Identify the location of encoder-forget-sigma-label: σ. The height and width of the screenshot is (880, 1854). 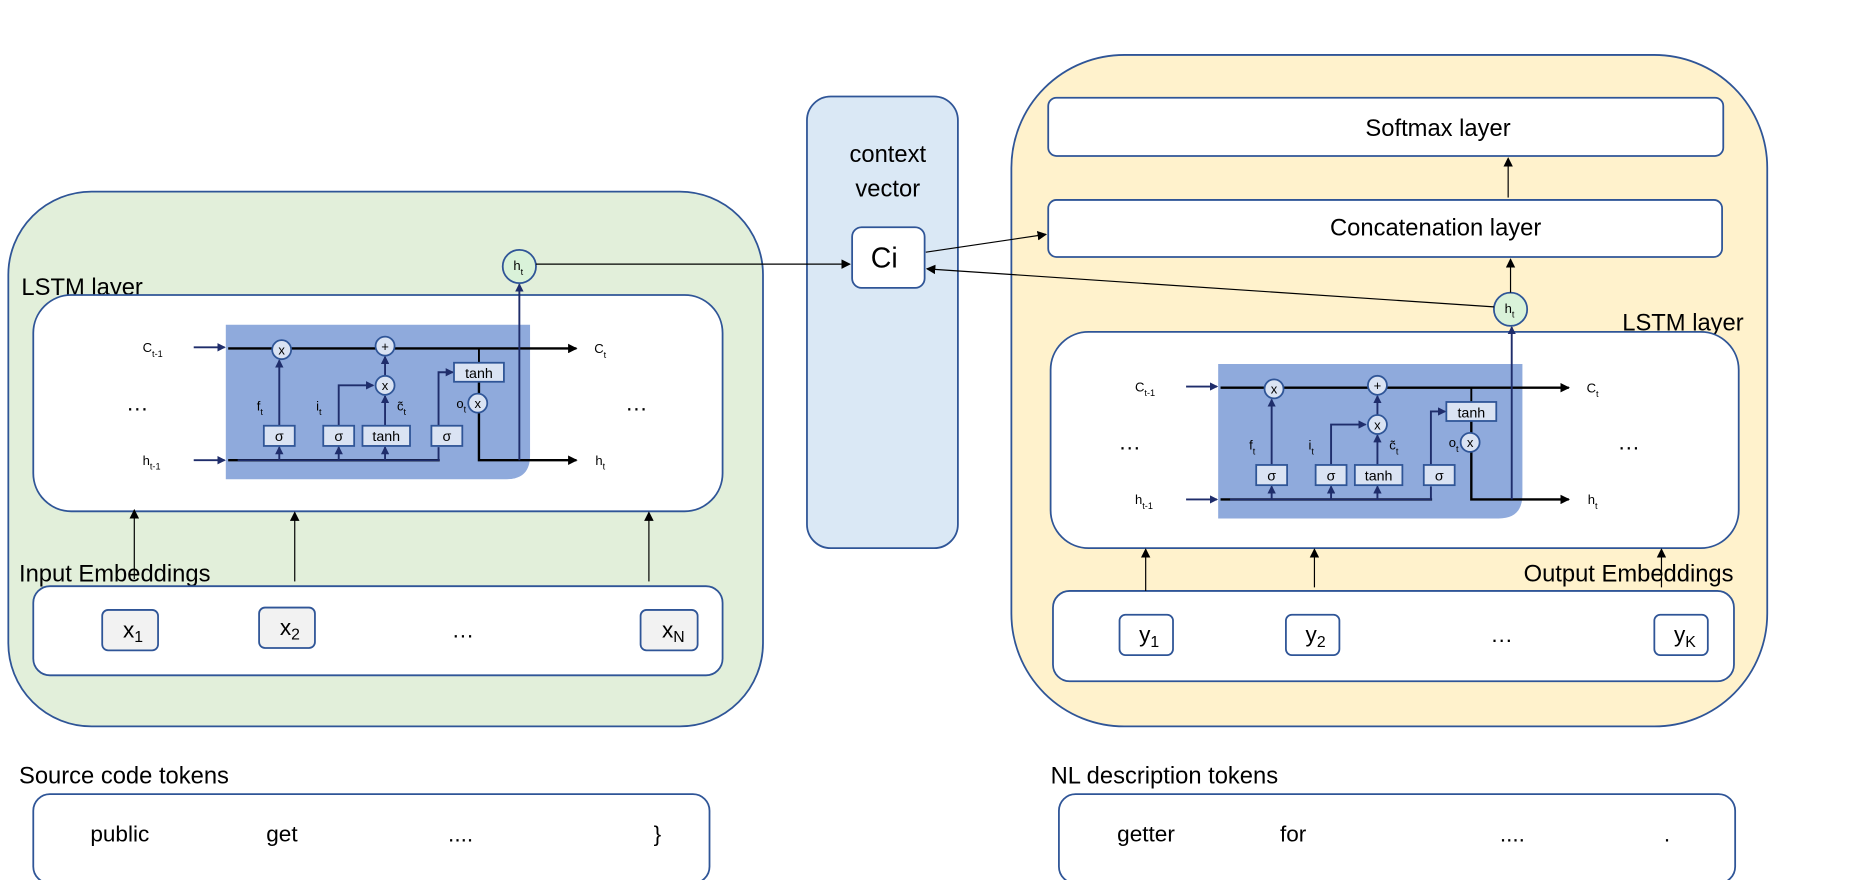
(279, 437).